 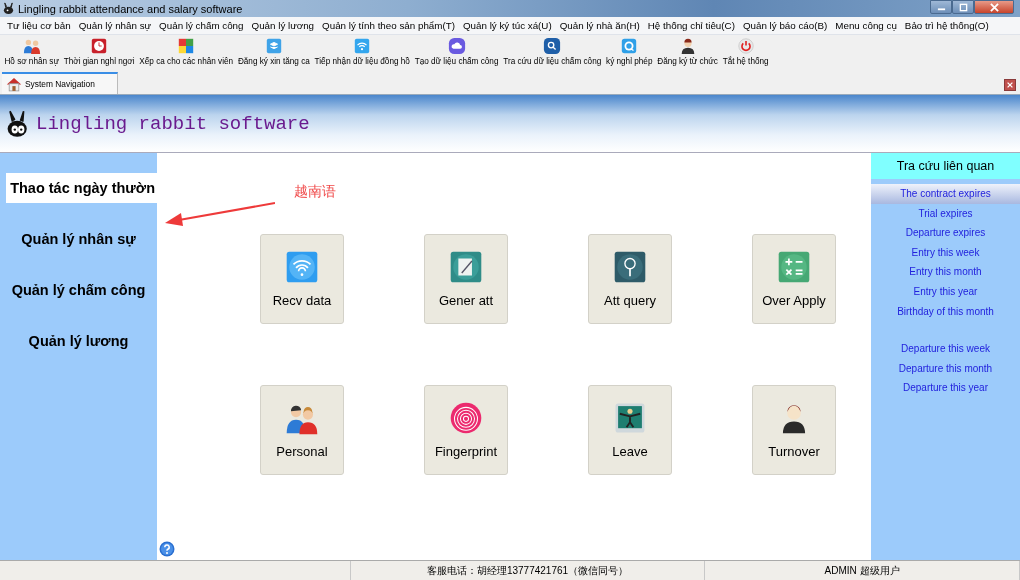 What do you see at coordinates (629, 50) in the screenshot?
I see `toolbar-button: ký nghỉ phép` at bounding box center [629, 50].